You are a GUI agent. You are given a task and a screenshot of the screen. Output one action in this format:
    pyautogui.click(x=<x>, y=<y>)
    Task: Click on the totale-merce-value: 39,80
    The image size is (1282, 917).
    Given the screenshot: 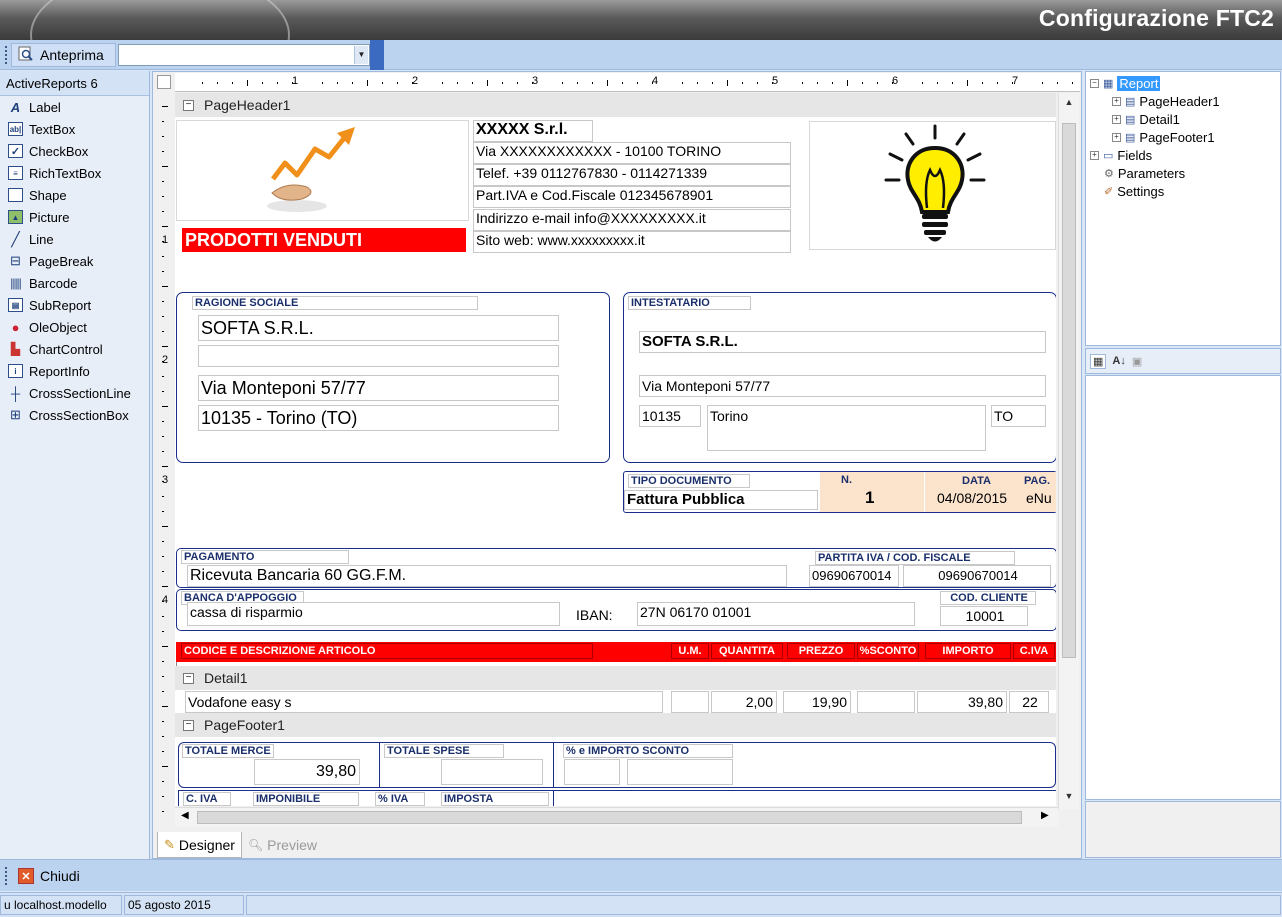 What is the action you would take?
    pyautogui.click(x=307, y=772)
    